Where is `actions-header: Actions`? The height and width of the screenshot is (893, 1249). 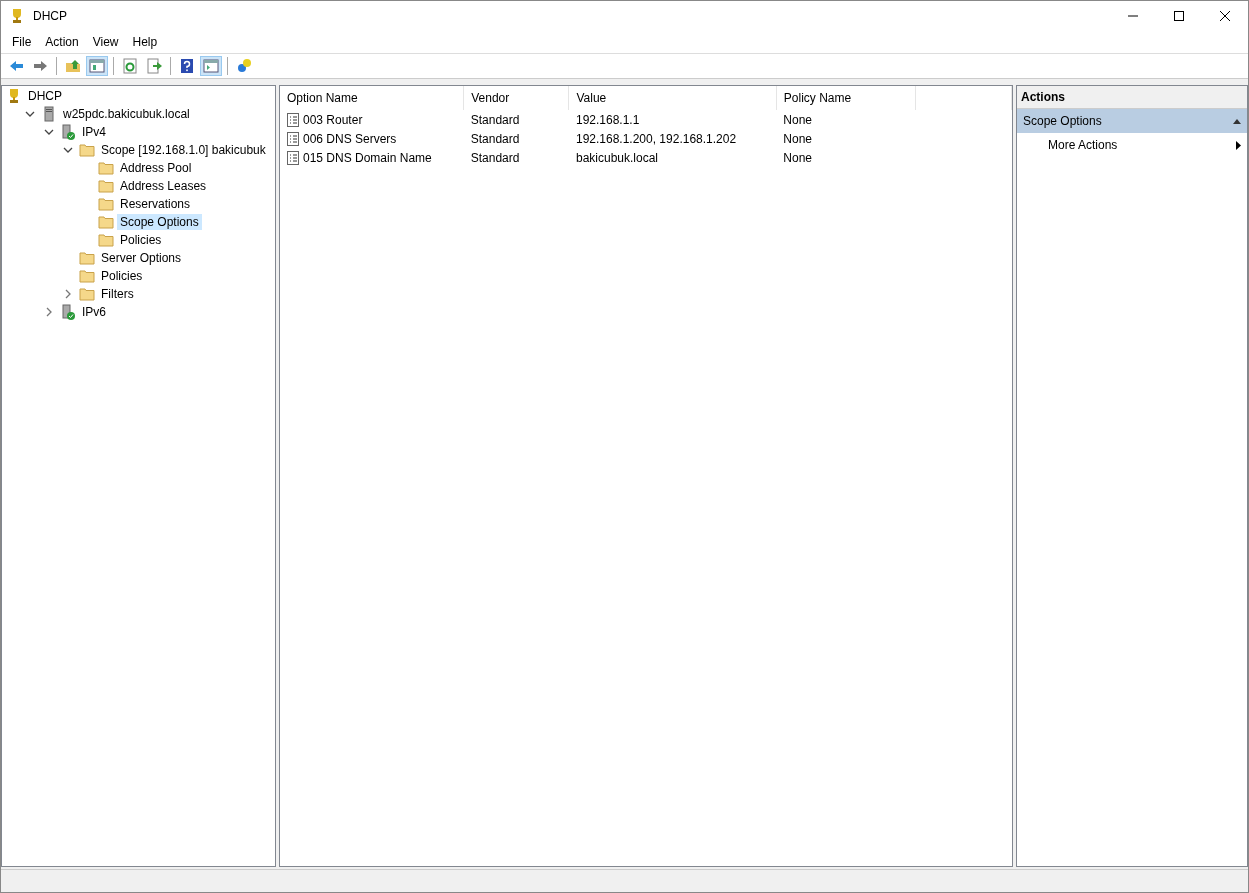
actions-header: Actions is located at coordinates (1132, 97).